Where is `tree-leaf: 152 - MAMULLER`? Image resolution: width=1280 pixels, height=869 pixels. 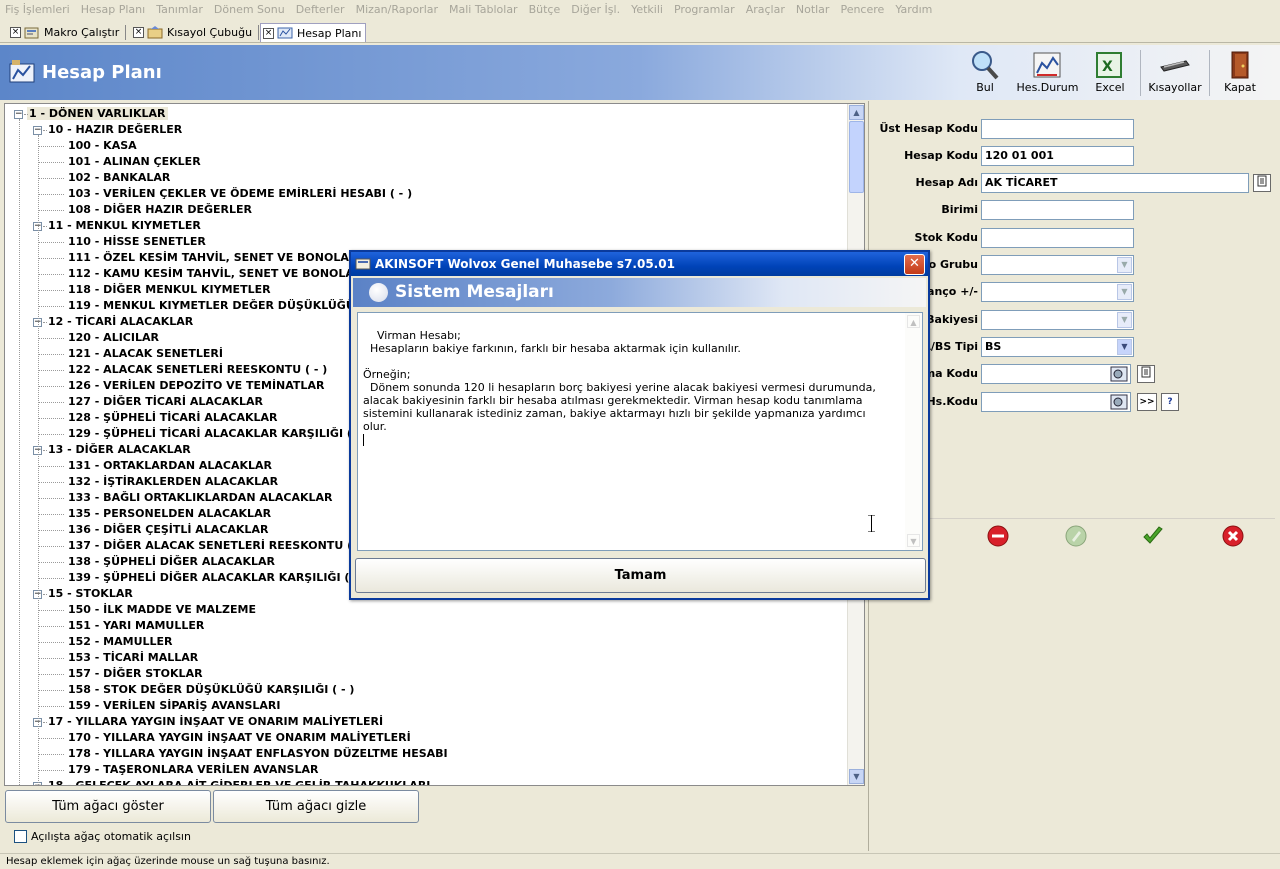 tree-leaf: 152 - MAMULLER is located at coordinates (120, 642).